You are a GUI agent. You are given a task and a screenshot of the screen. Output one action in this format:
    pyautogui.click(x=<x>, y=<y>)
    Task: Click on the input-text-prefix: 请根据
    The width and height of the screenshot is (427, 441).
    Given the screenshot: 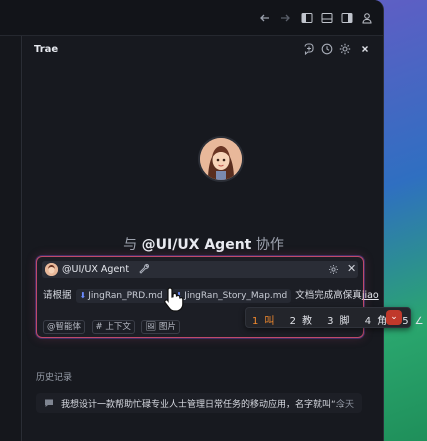 What is the action you would take?
    pyautogui.click(x=57, y=295)
    